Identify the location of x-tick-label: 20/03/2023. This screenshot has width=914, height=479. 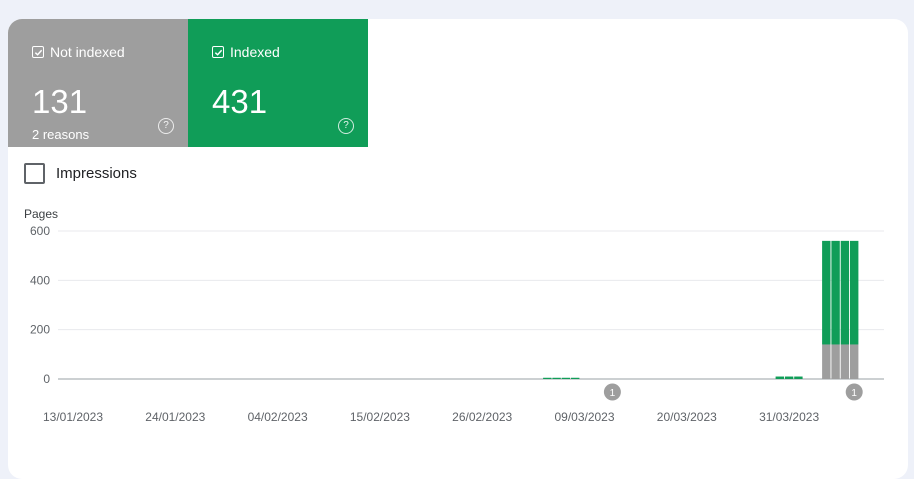
(687, 417).